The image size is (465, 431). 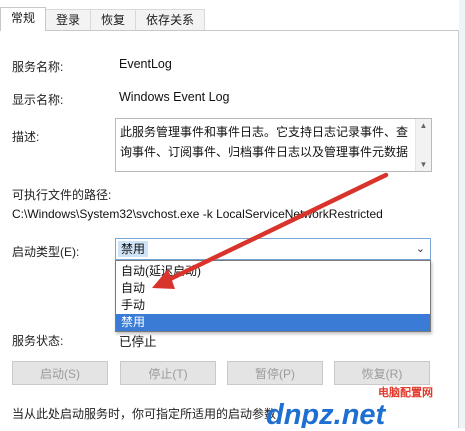 I want to click on site-watermark: 电脑配置网 dnpz.net, so click(x=362, y=406).